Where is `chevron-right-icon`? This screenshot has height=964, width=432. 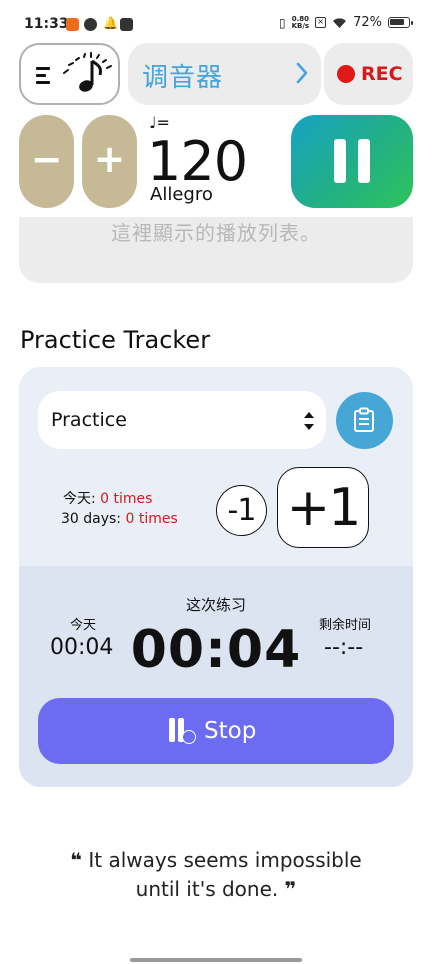
chevron-right-icon is located at coordinates (302, 73).